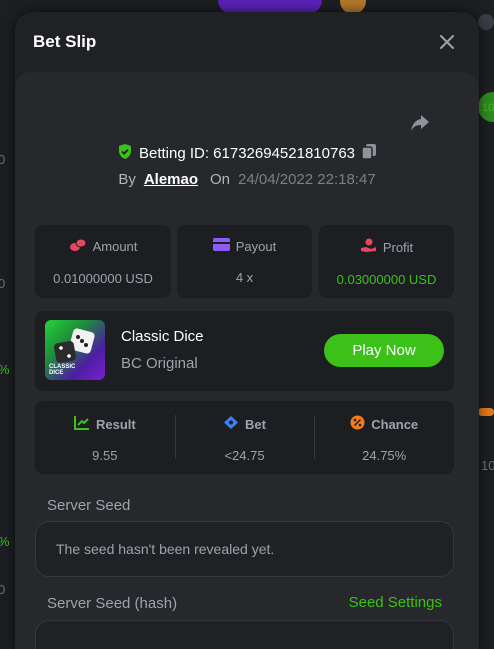 The image size is (494, 649). I want to click on bet-label: Bet, so click(255, 424).